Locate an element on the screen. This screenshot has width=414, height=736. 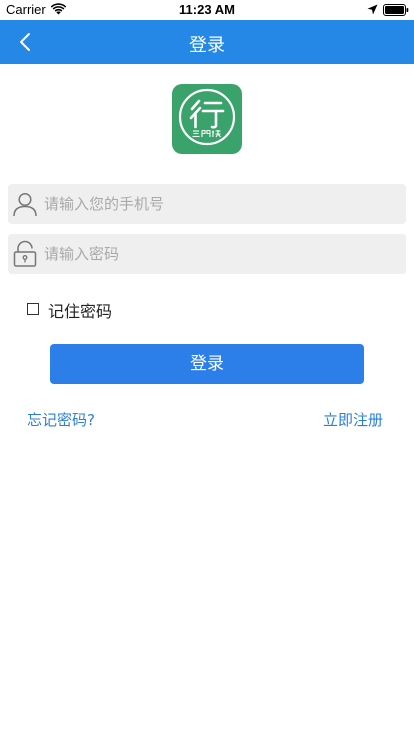
lock-icon is located at coordinates (25, 253).